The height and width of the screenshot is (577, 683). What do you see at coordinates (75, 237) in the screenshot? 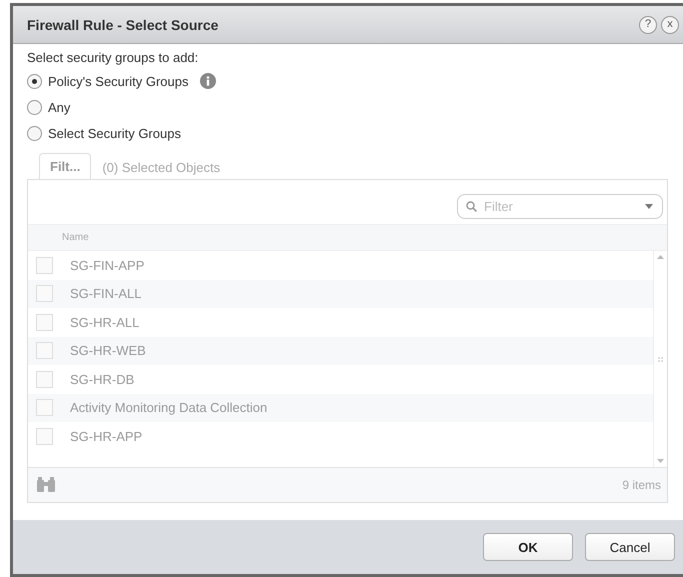
I see `column-header: Name` at bounding box center [75, 237].